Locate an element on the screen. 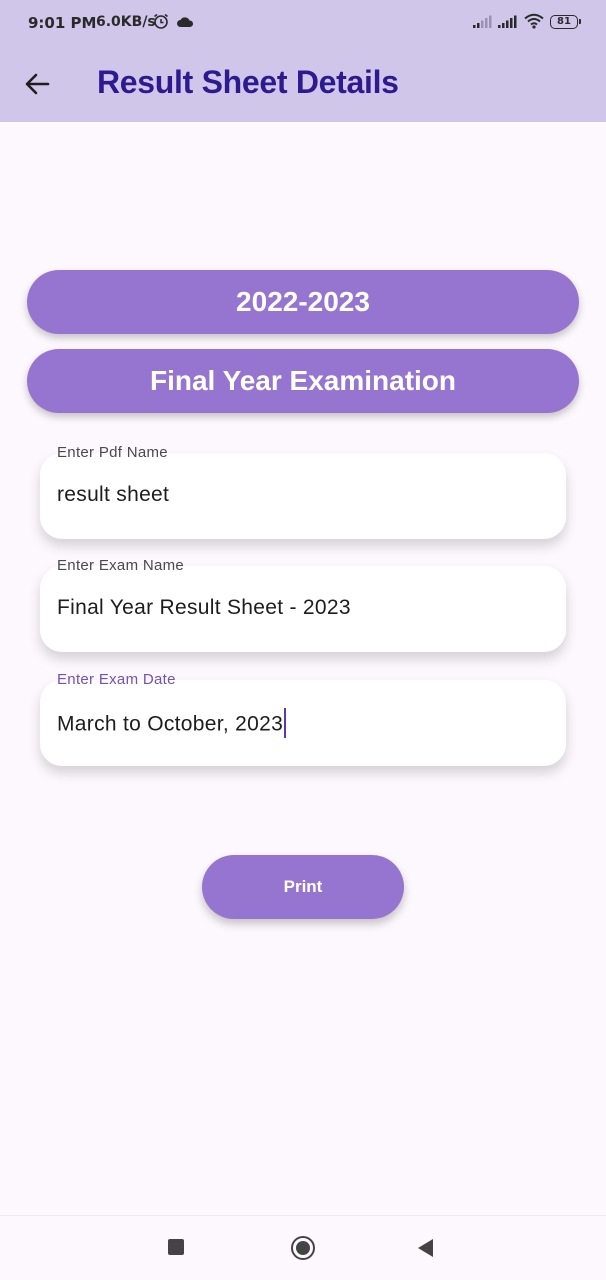 Image resolution: width=606 pixels, height=1280 pixels. exam-title-banner: Final Year Examination is located at coordinates (303, 381).